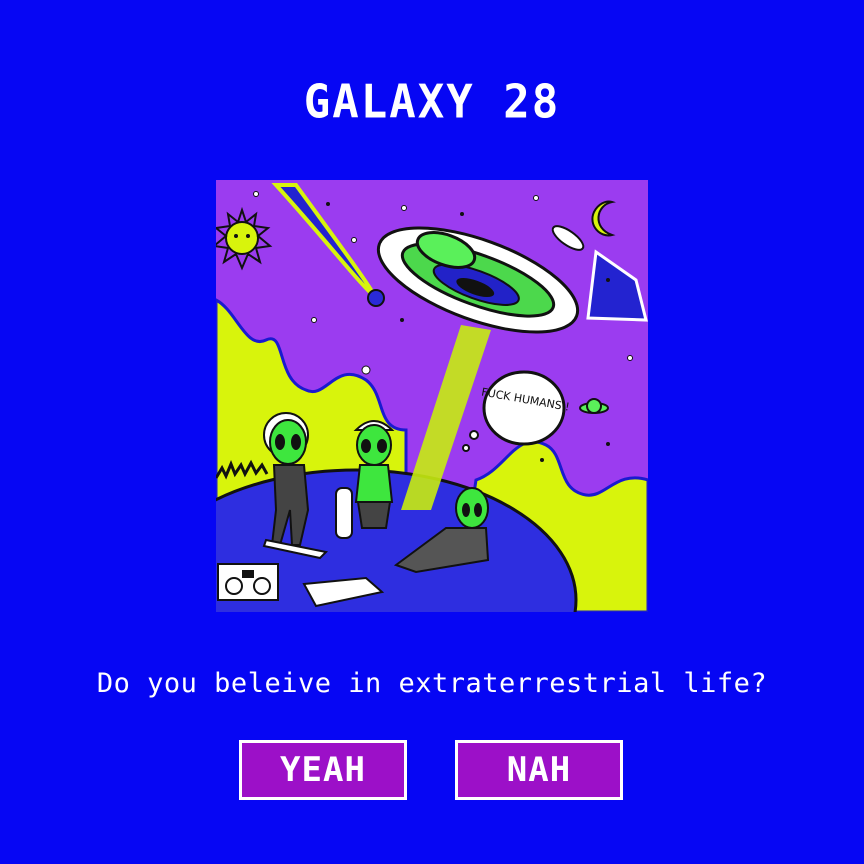 This screenshot has width=864, height=864. Describe the element at coordinates (323, 770) in the screenshot. I see `yeah-button: YEAH` at that location.